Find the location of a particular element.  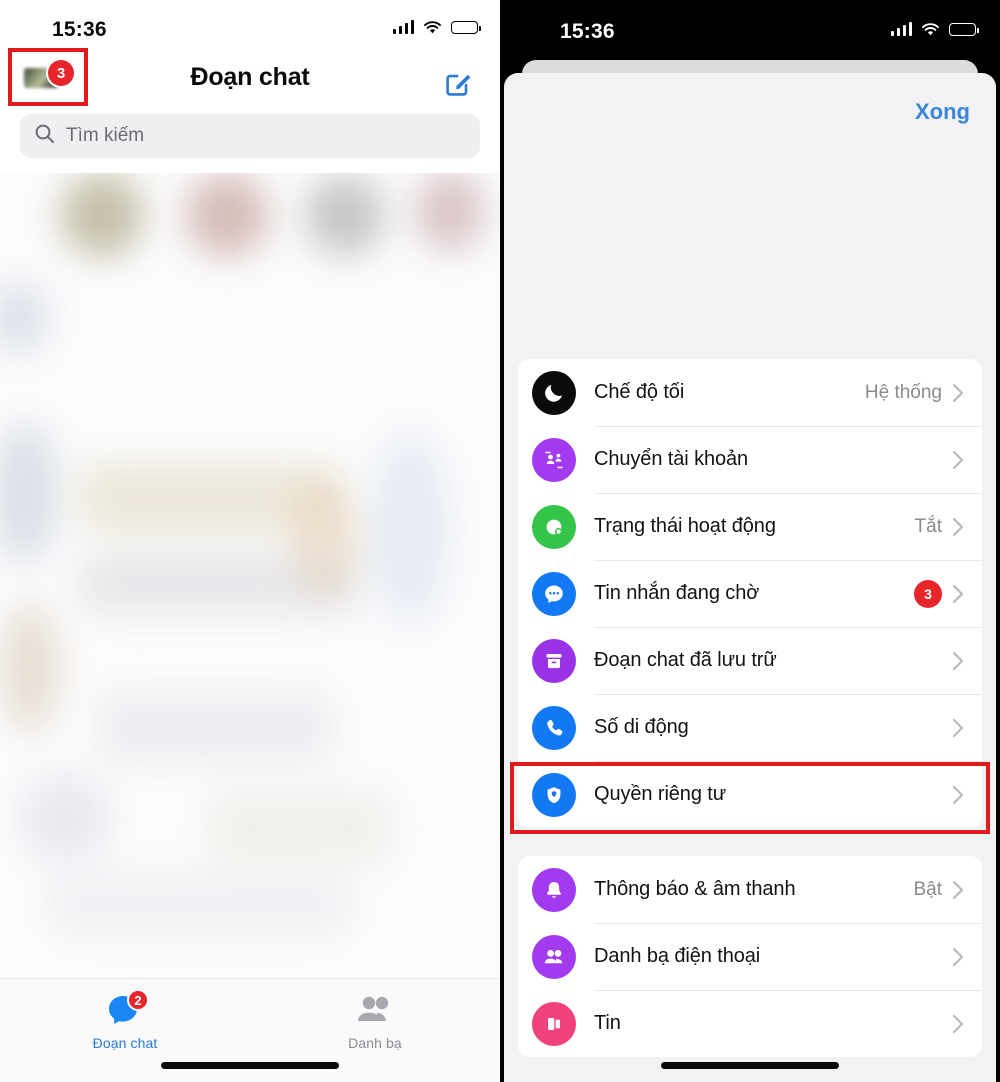

row-label: Thông báo & âm thanh is located at coordinates (695, 889).